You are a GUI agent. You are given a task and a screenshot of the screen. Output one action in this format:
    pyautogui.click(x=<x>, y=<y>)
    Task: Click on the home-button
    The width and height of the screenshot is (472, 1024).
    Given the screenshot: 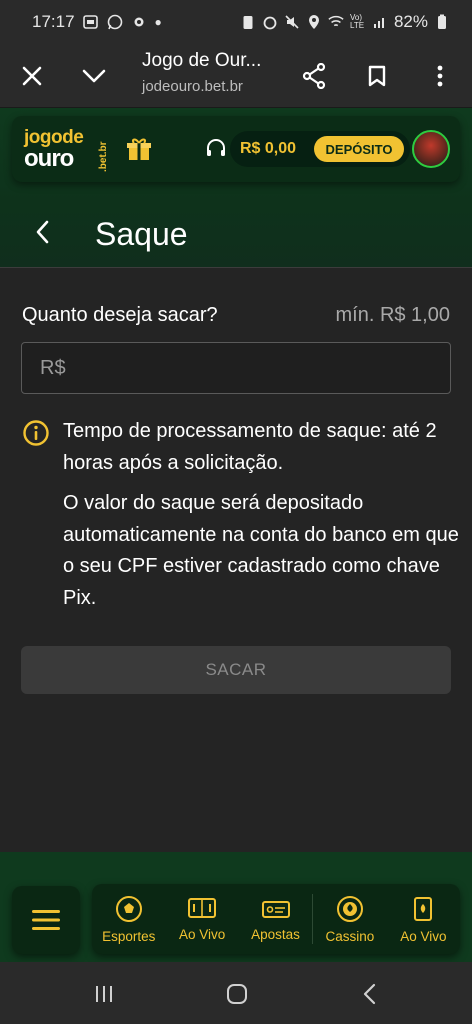 What is the action you would take?
    pyautogui.click(x=237, y=994)
    